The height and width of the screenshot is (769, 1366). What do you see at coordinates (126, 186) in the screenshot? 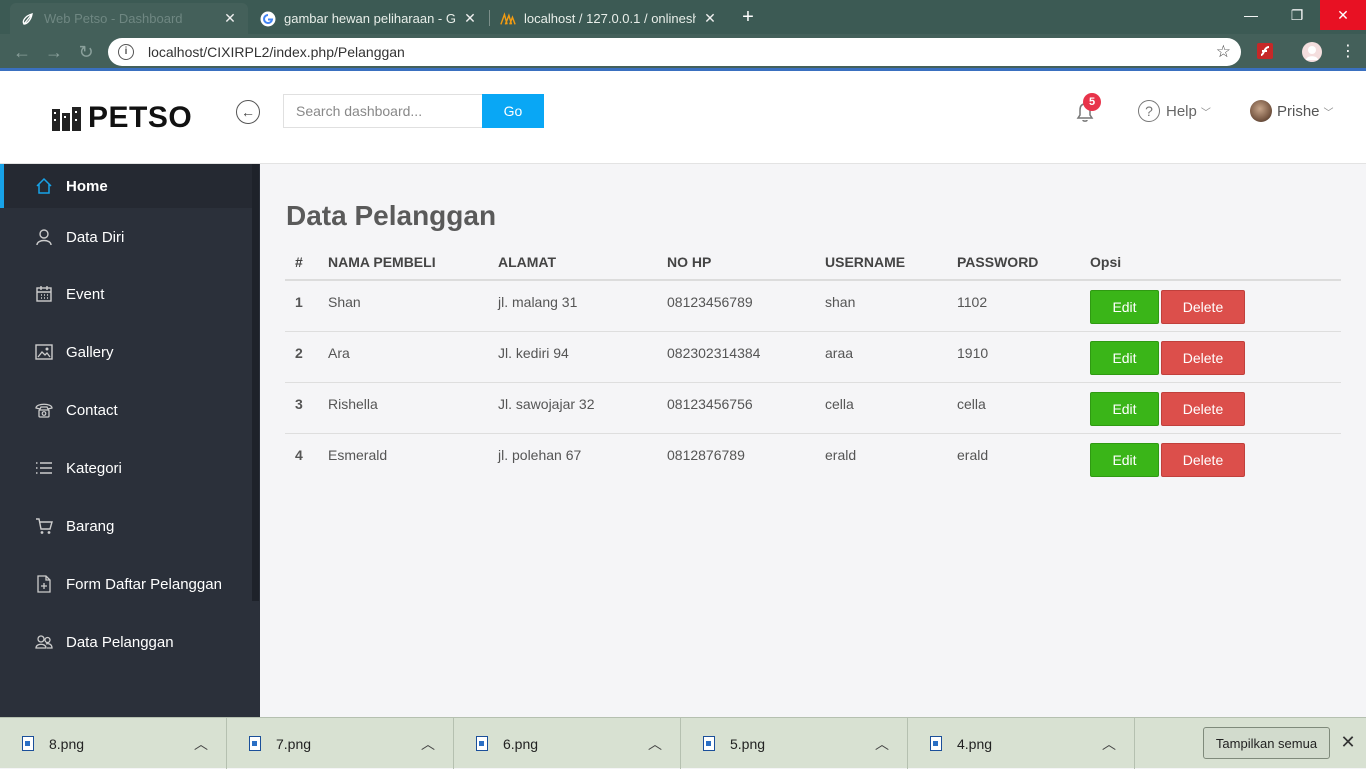
I see `sidebar-item-home: Home` at bounding box center [126, 186].